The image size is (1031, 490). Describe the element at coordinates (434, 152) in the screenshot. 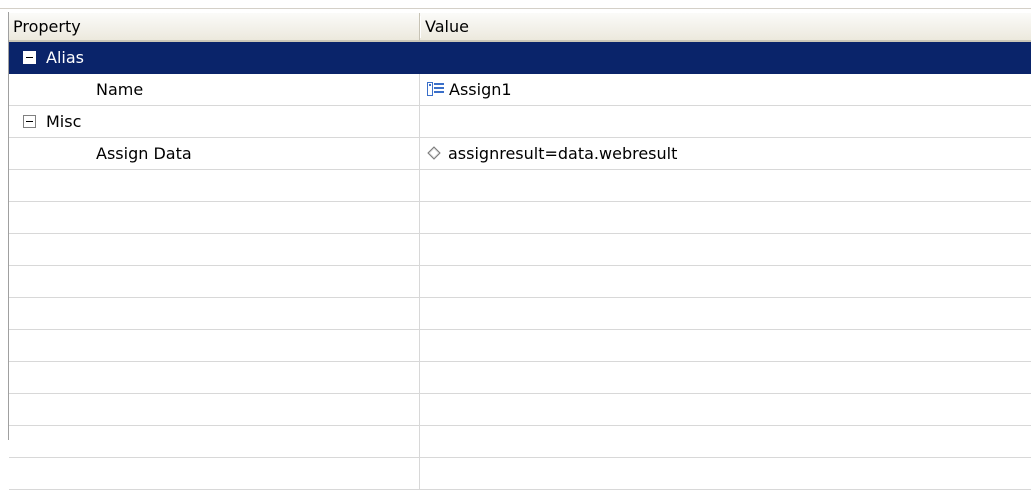

I see `diamond-icon` at that location.